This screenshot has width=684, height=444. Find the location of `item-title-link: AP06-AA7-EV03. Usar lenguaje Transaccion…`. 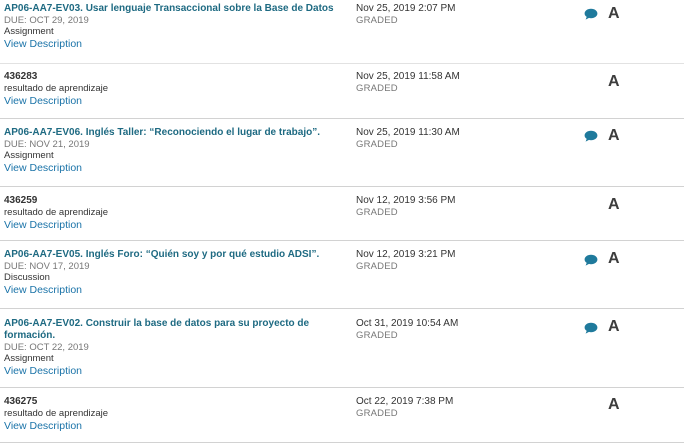

item-title-link: AP06-AA7-EV03. Usar lenguaje Transaccion… is located at coordinates (174, 9).